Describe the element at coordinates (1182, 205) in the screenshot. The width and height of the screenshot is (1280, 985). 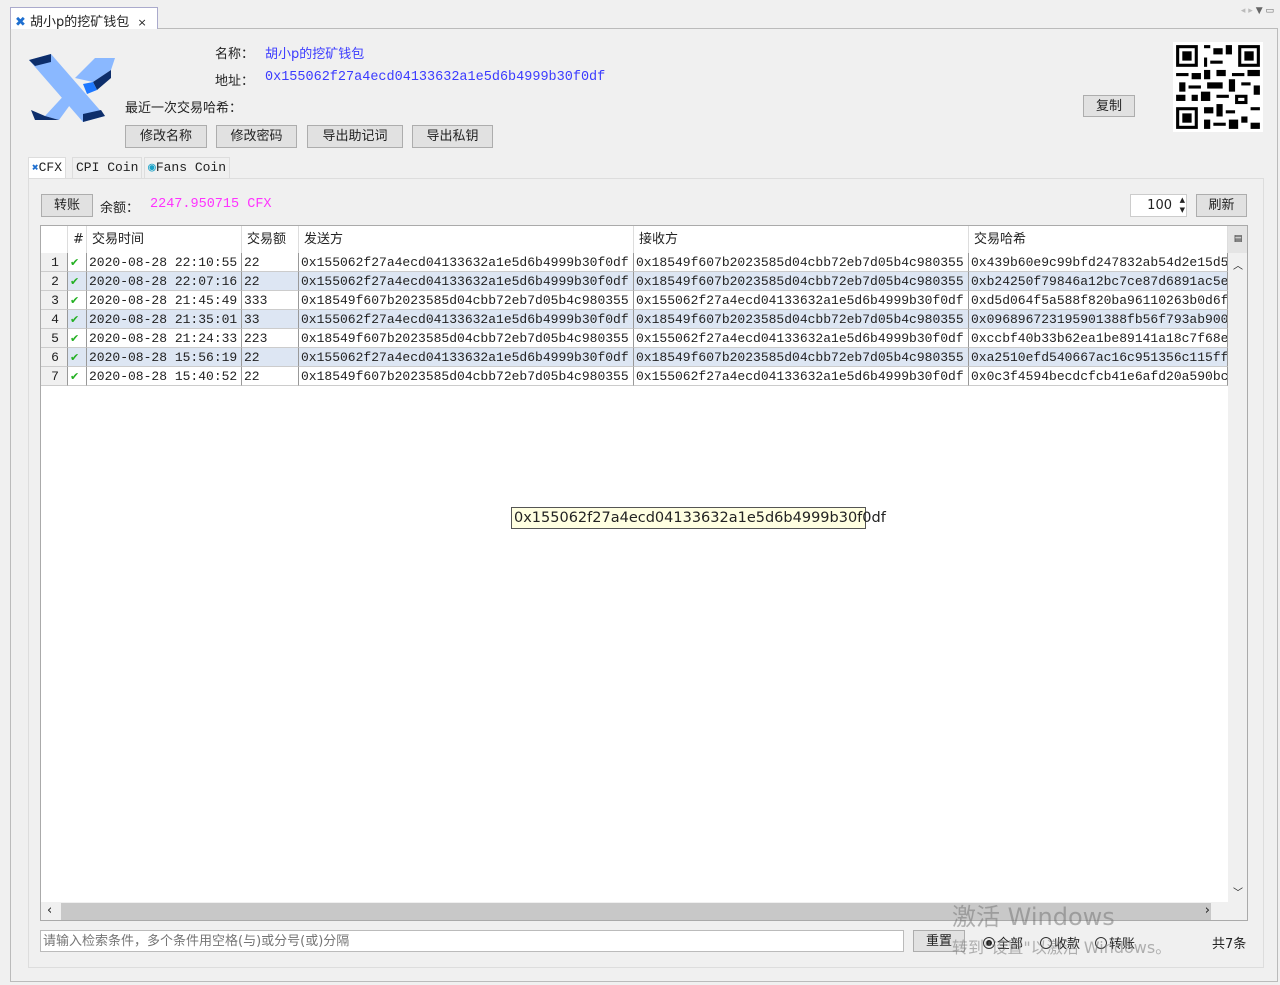
I see `spinner-arrows-icon: ▲ ▼` at that location.